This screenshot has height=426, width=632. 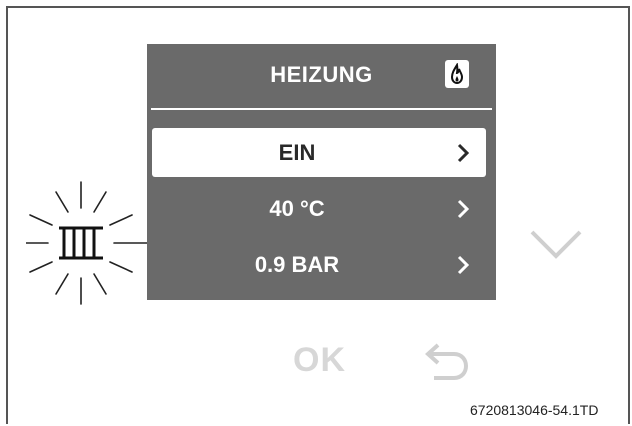 What do you see at coordinates (319, 152) in the screenshot?
I see `menu-item-ein: EIN` at bounding box center [319, 152].